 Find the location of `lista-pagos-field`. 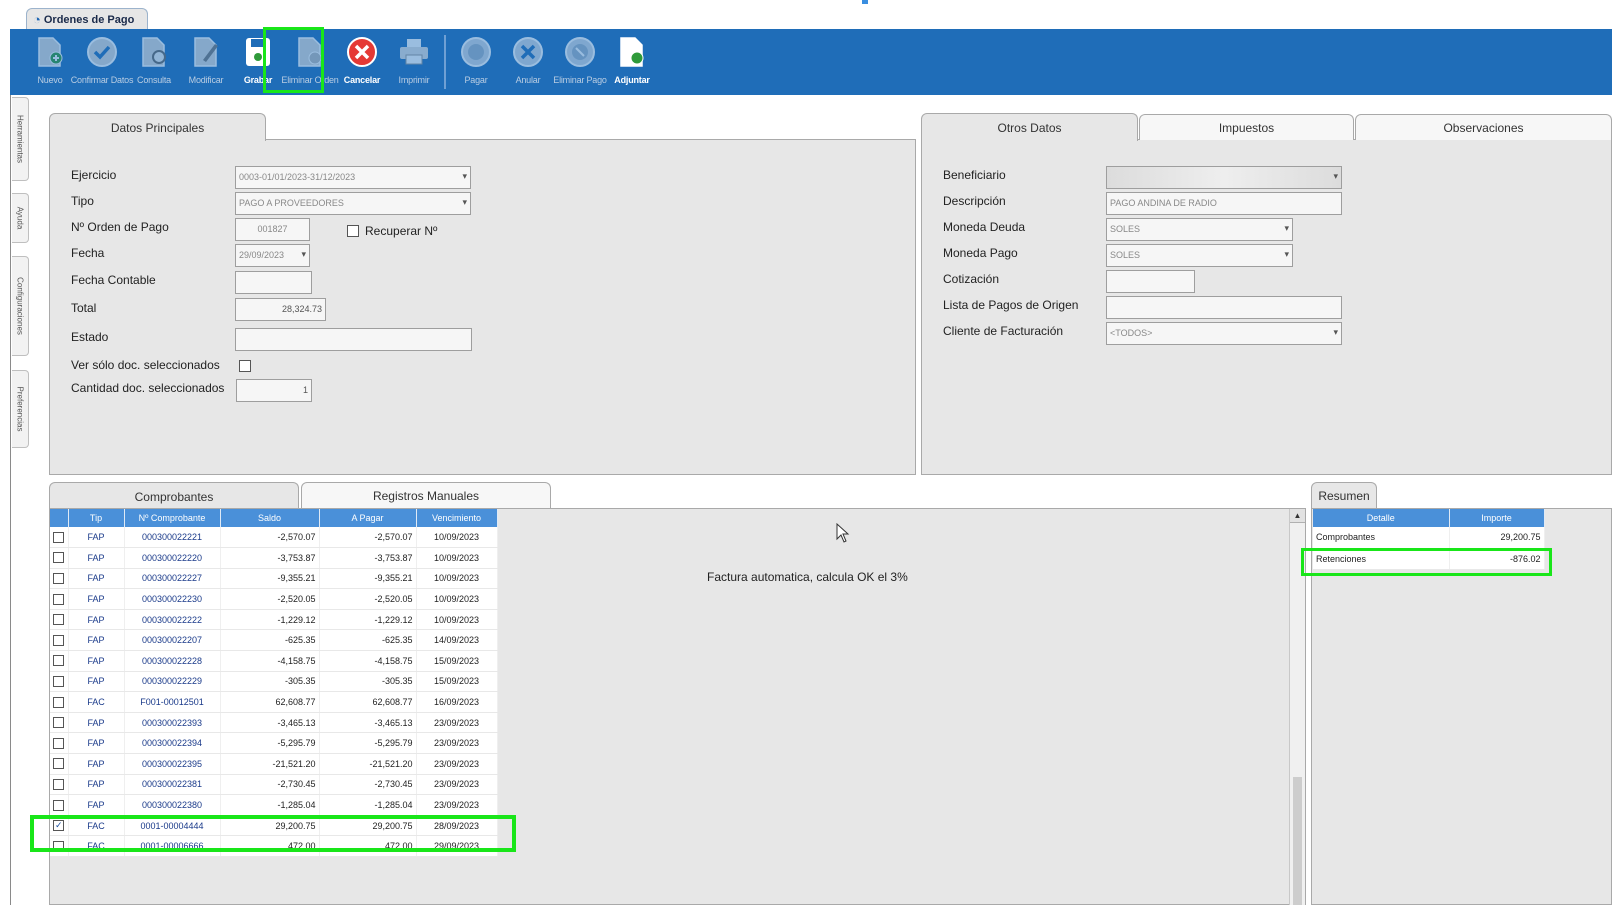

lista-pagos-field is located at coordinates (1224, 307).